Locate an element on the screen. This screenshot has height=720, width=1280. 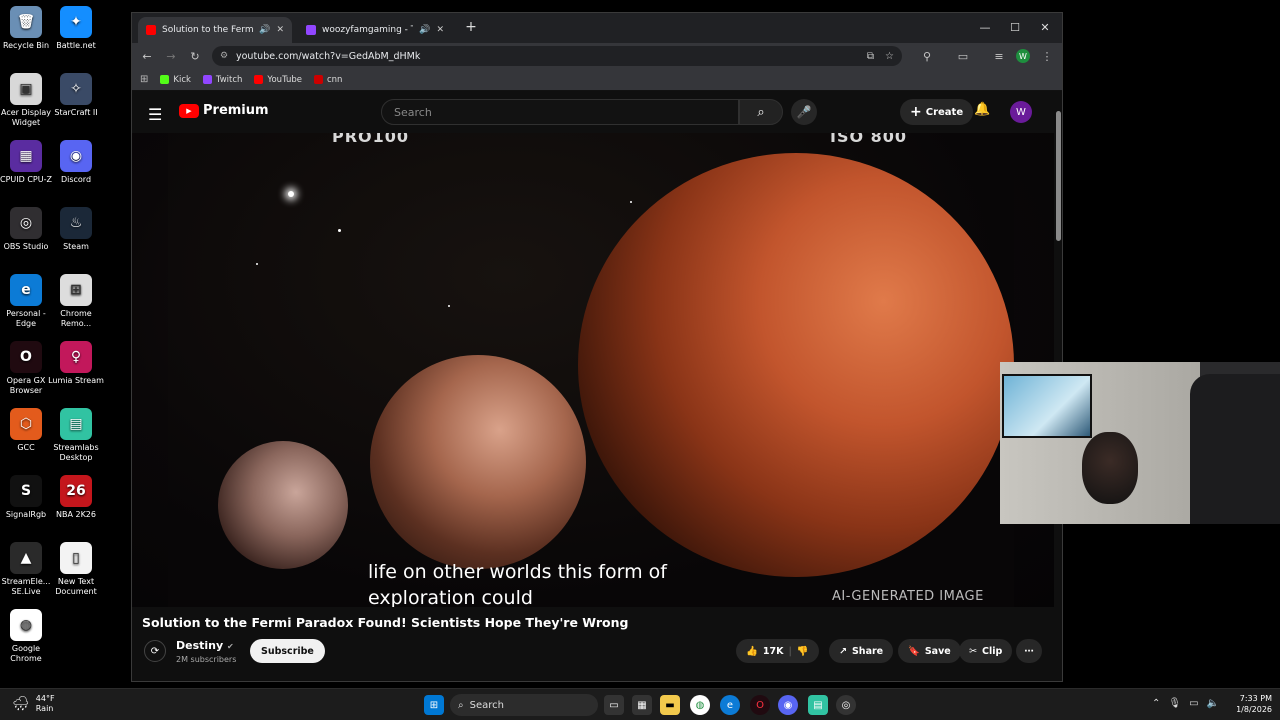
desktop-icon: ▲ StreamEle... SE.Live is located at coordinates (27, 569).